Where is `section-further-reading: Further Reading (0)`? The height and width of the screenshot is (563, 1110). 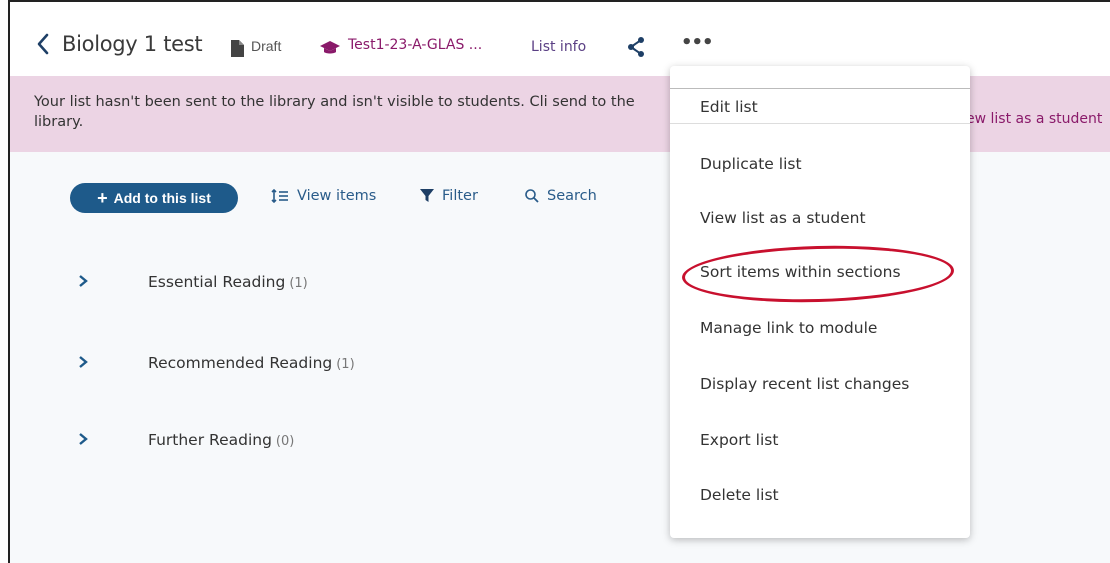 section-further-reading: Further Reading (0) is located at coordinates (186, 440).